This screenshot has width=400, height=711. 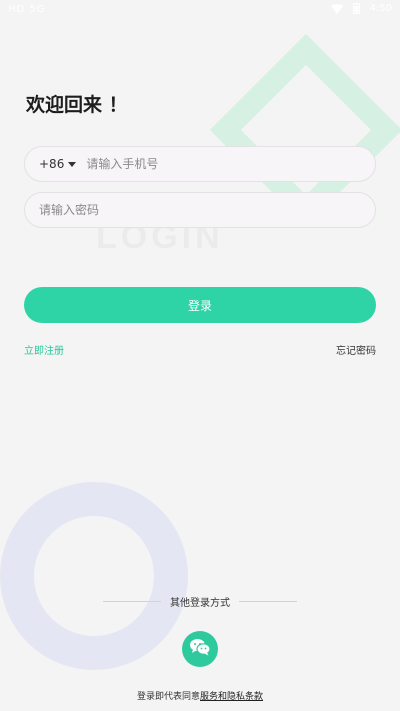 What do you see at coordinates (356, 8) in the screenshot?
I see `battery-icon` at bounding box center [356, 8].